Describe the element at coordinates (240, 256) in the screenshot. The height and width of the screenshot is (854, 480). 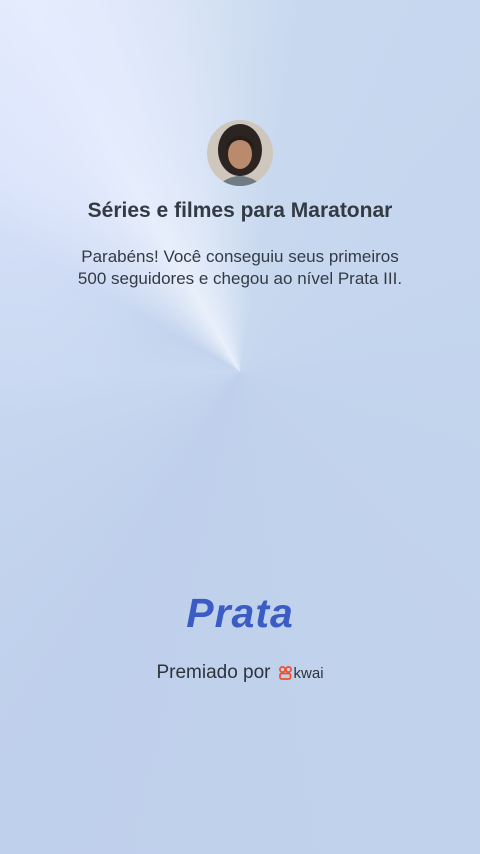
I see `message-line-1: Parabéns! Você conseguiu seus primeiros` at that location.